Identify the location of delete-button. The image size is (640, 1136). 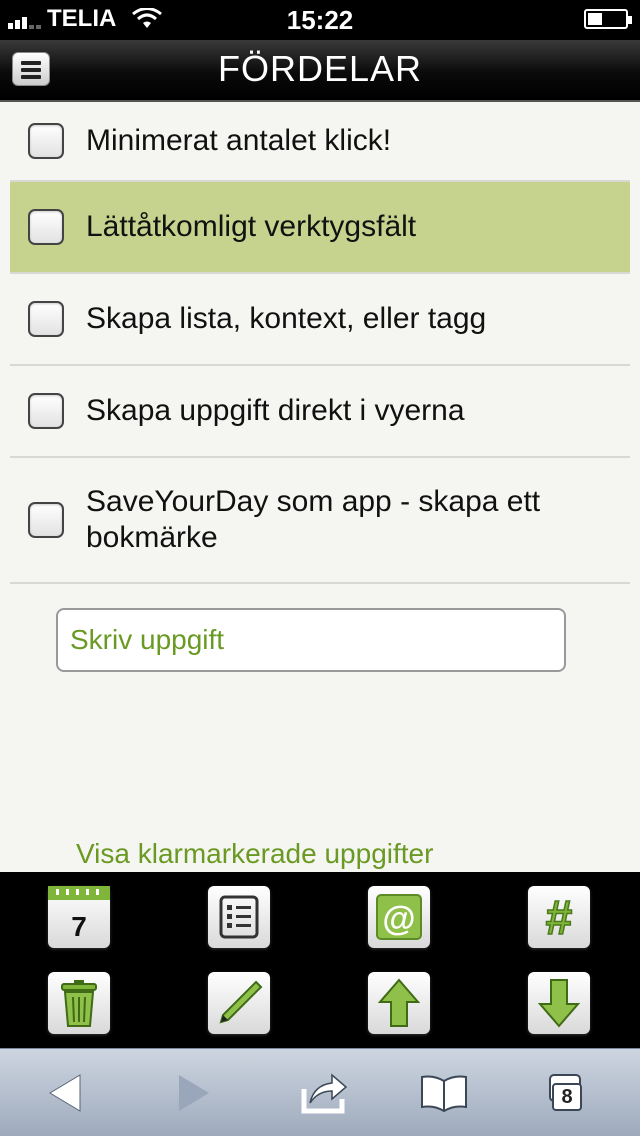
(79, 1003).